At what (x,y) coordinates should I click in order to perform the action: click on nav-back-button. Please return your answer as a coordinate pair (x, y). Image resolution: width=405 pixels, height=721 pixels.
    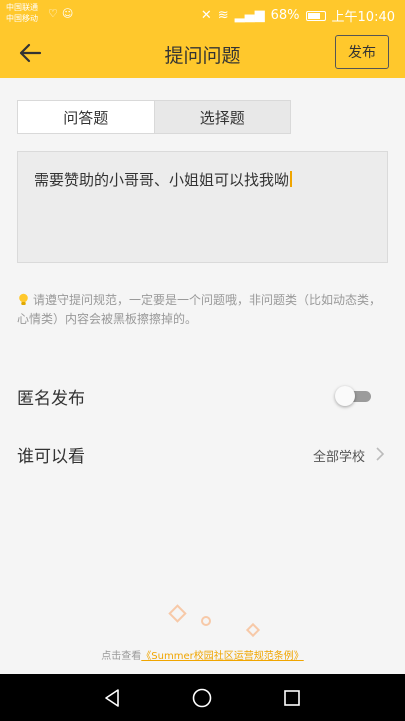
    Looking at the image, I should click on (112, 698).